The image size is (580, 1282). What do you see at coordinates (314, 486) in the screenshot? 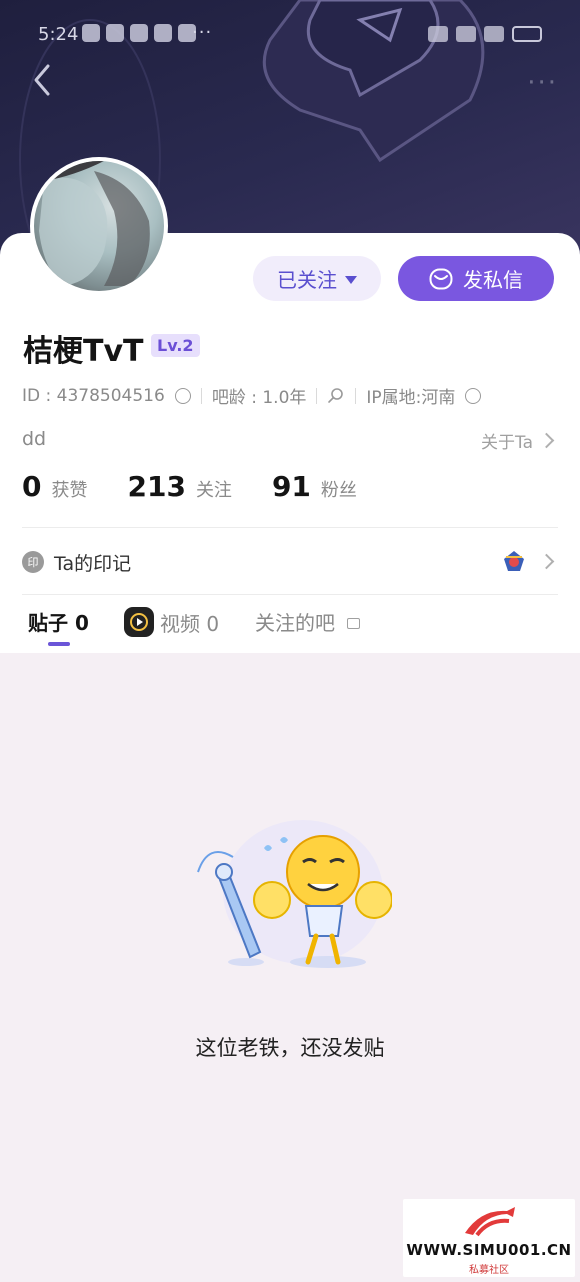
I see `stat-followers: 91 粉丝` at bounding box center [314, 486].